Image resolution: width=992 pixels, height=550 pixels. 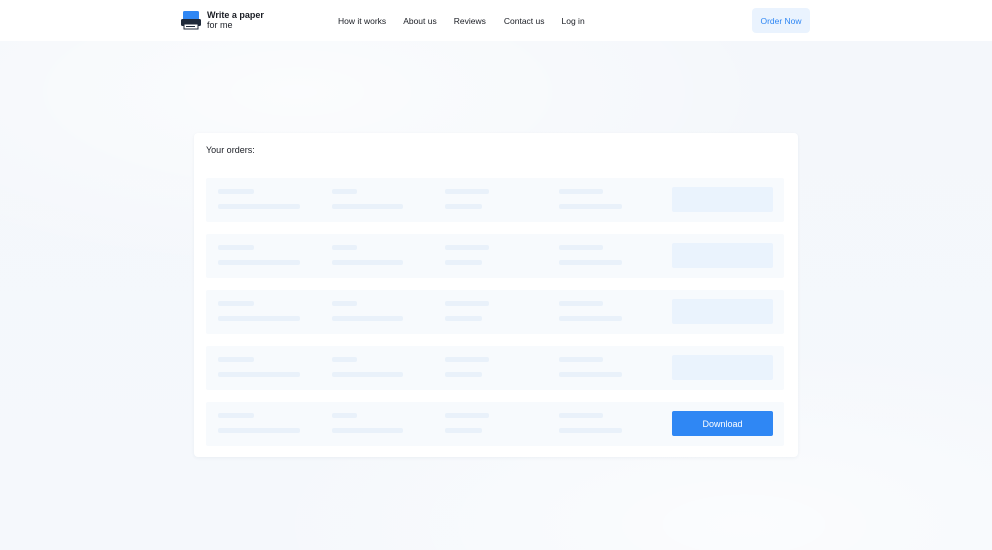 I want to click on order-row: Download, so click(x=495, y=424).